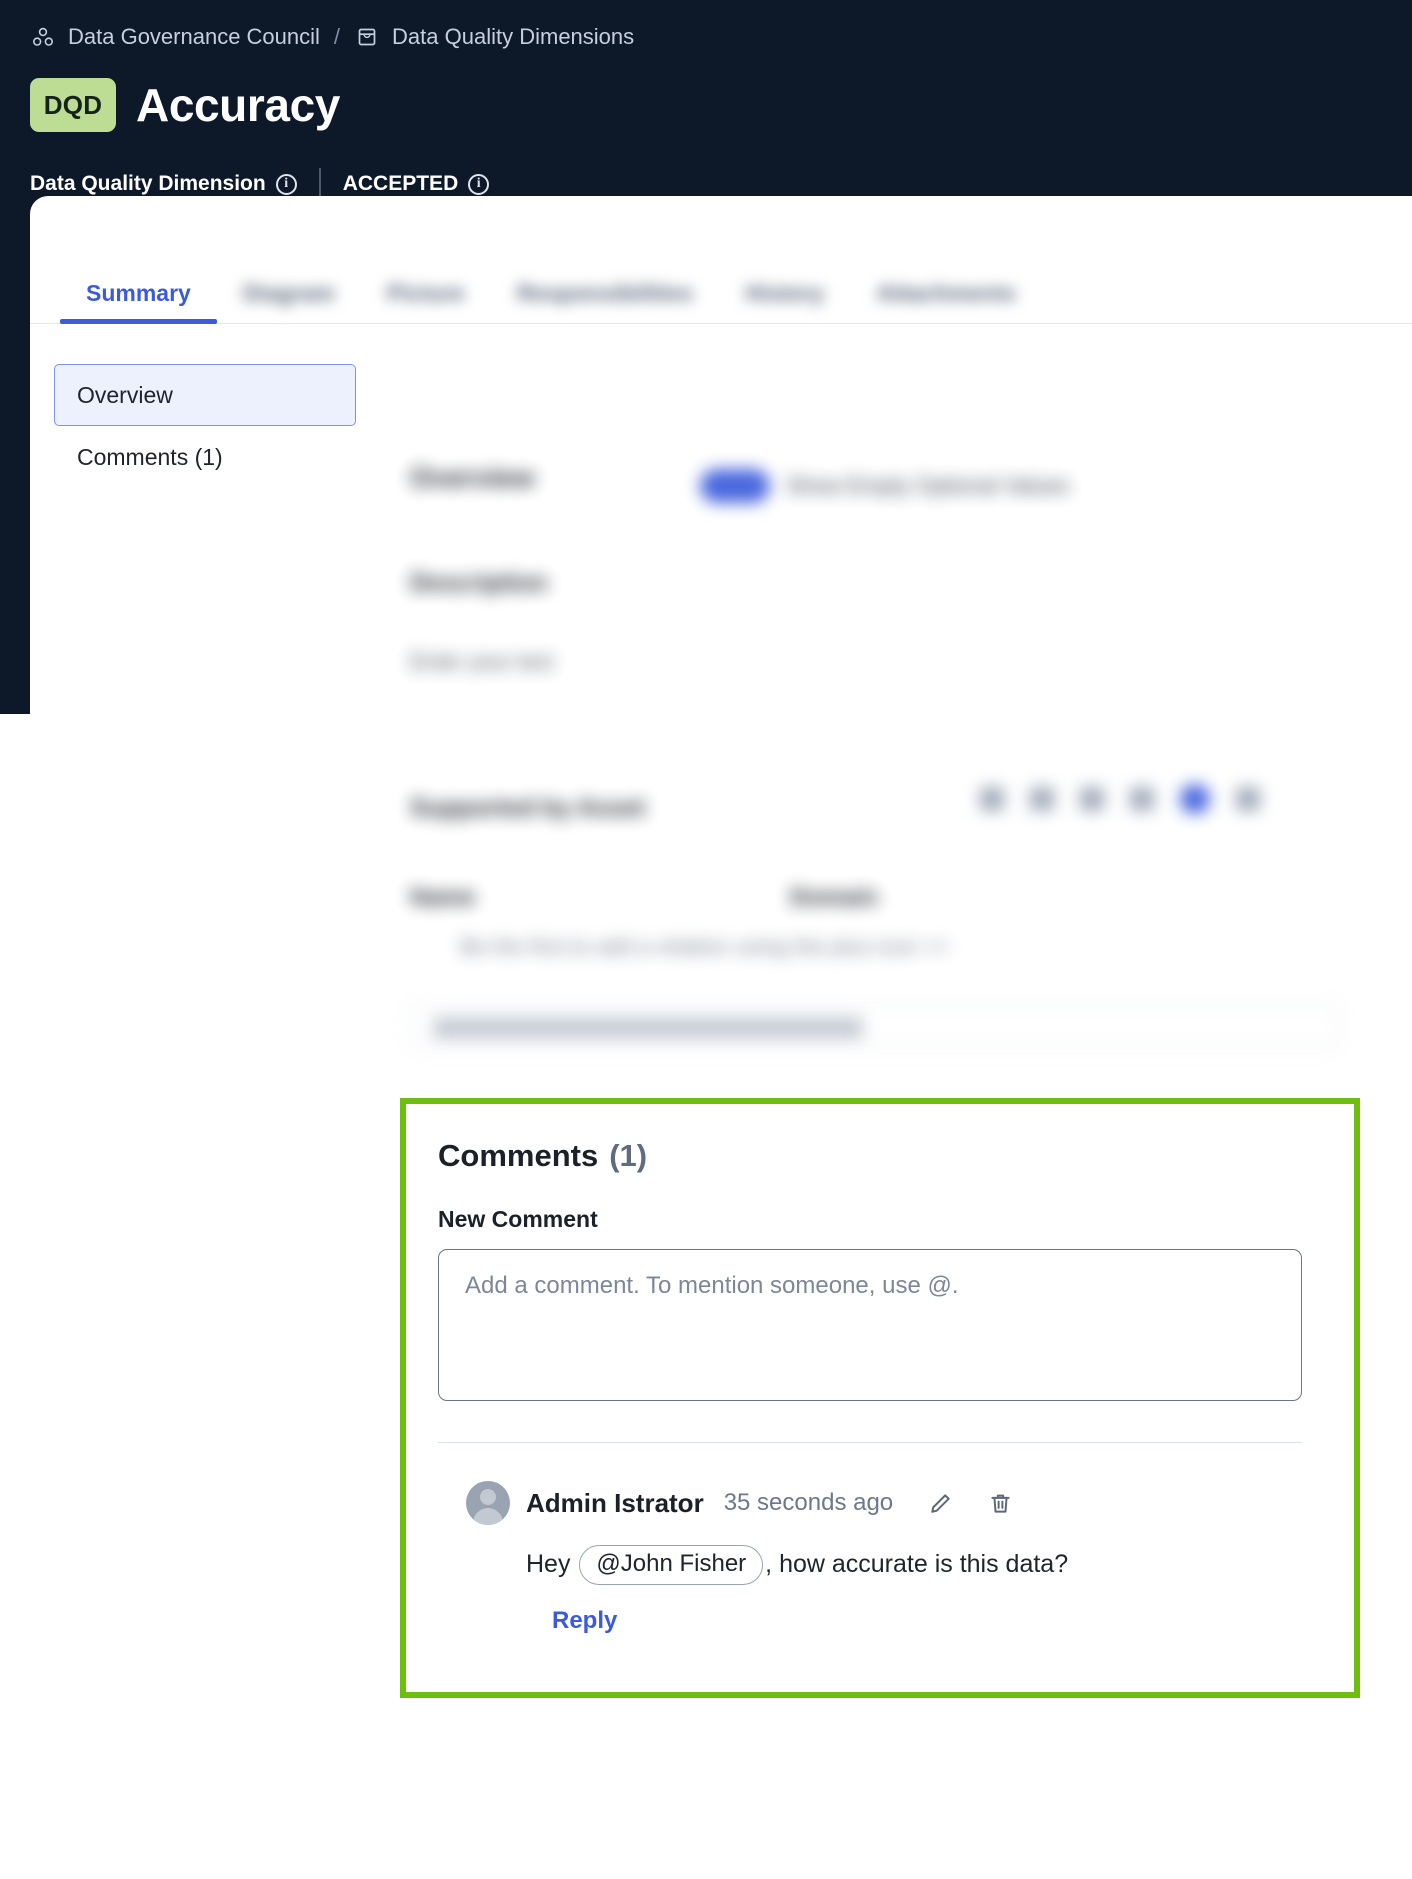 This screenshot has height=1879, width=1412. Describe the element at coordinates (671, 1565) in the screenshot. I see `mention-chip: @John Fisher` at that location.